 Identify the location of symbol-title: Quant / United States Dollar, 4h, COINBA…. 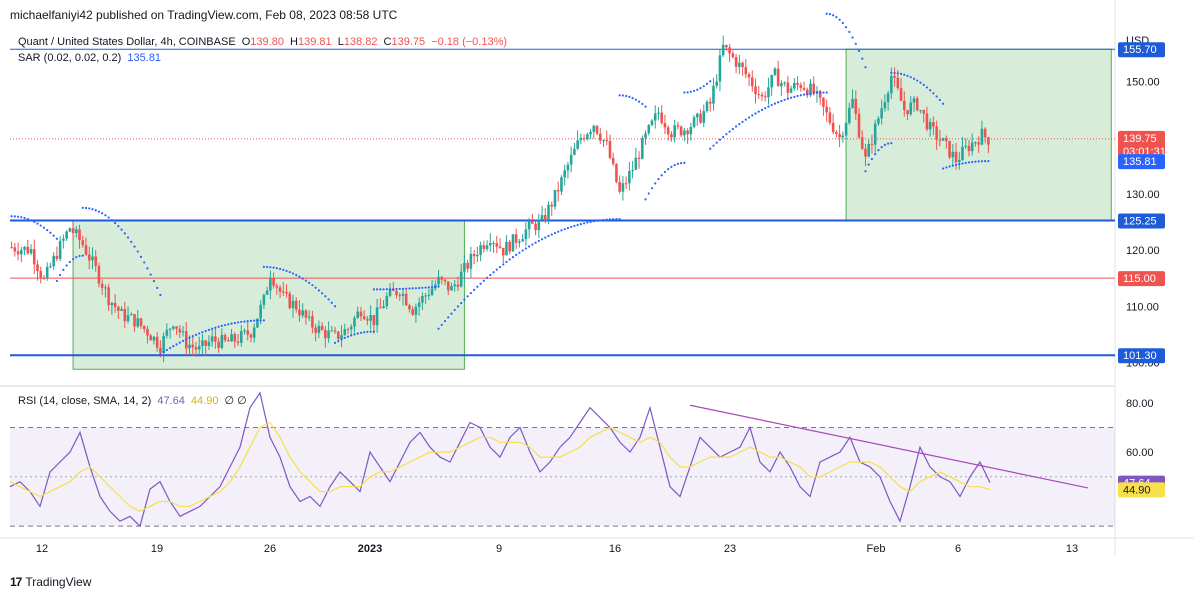
(127, 42).